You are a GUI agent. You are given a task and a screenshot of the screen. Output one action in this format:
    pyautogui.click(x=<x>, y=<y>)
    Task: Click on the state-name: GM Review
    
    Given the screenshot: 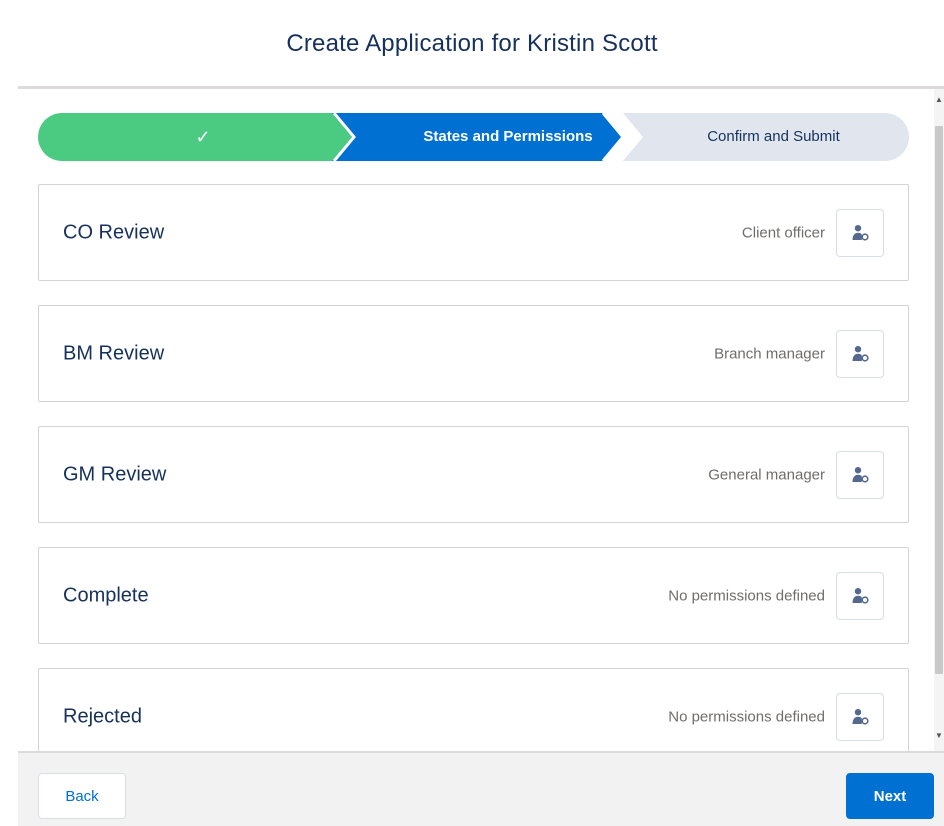 What is the action you would take?
    pyautogui.click(x=115, y=474)
    